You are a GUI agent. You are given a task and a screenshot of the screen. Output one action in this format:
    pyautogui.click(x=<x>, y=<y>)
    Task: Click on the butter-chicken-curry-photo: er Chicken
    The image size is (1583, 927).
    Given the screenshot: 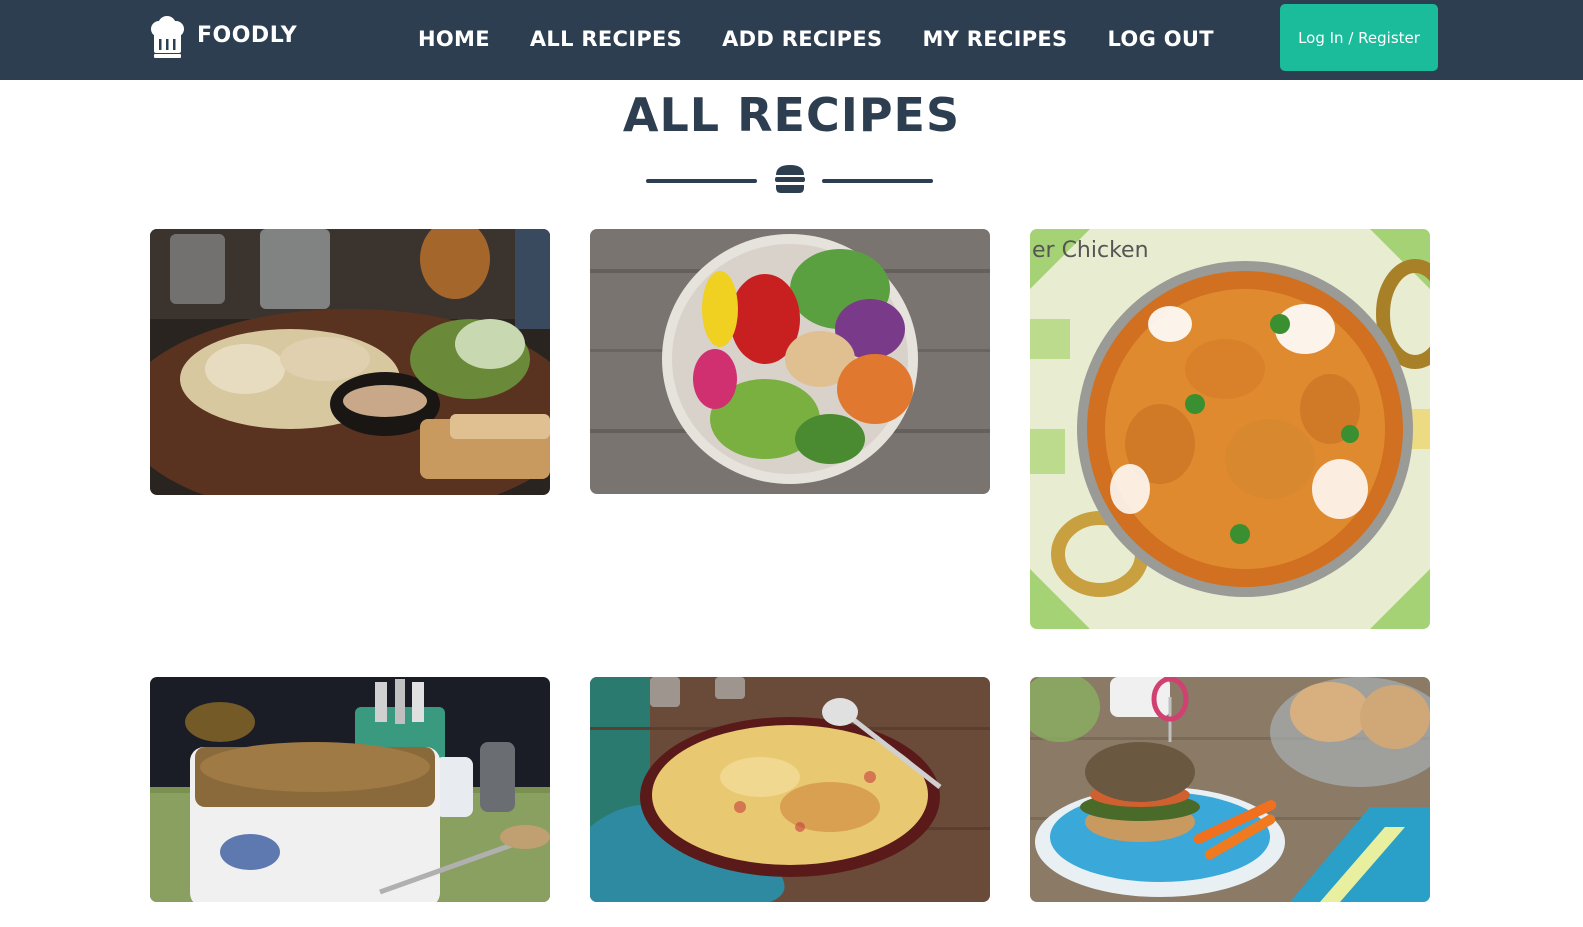 What is the action you would take?
    pyautogui.click(x=1230, y=429)
    